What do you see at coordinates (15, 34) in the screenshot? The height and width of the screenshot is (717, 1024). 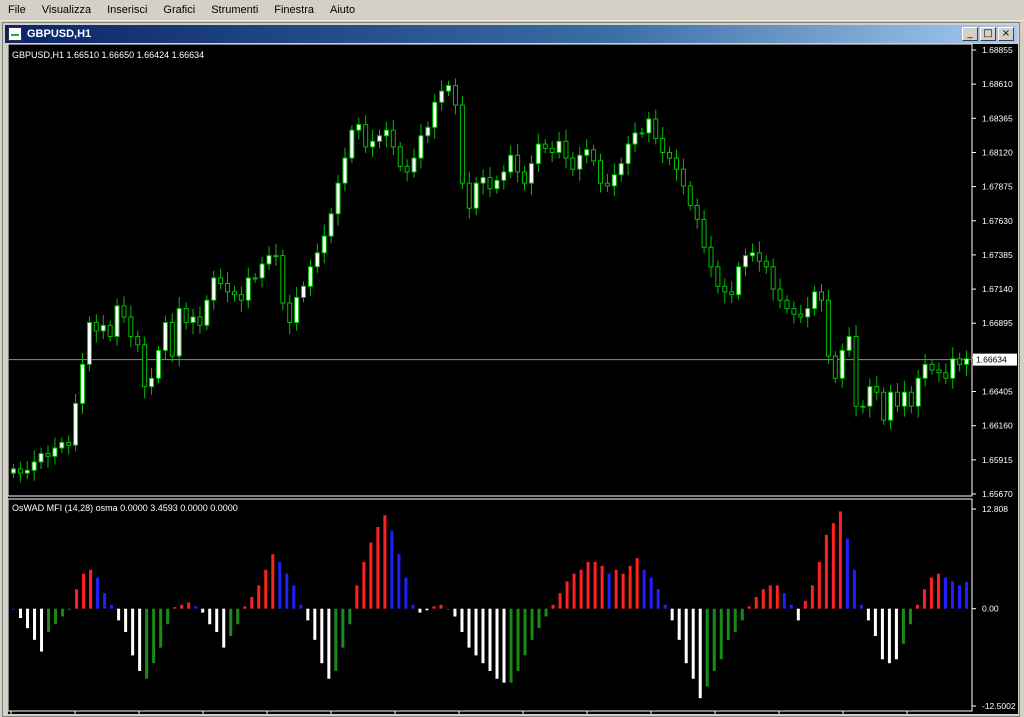 I see `chart-window-icon` at bounding box center [15, 34].